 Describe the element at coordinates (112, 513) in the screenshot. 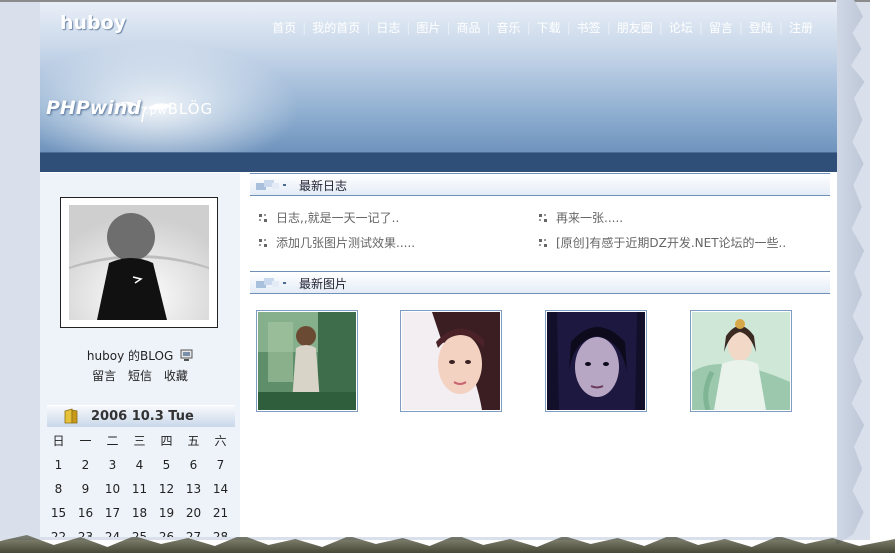

I see `calendar-day: 17` at that location.